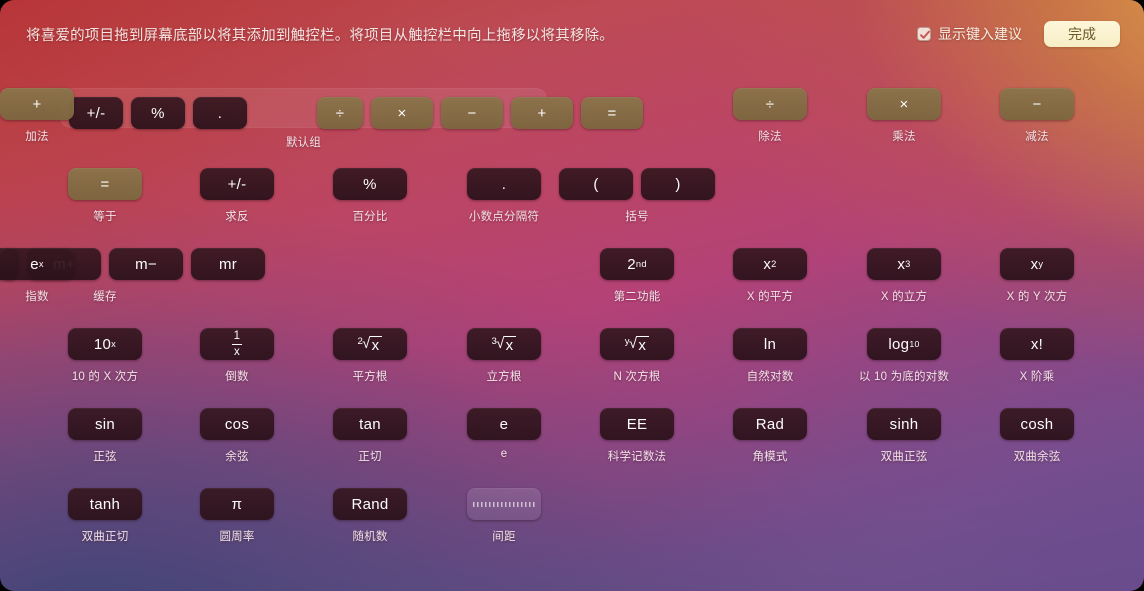 The image size is (1144, 591). I want to click on key-cube-root: 3 √ x, so click(504, 344).